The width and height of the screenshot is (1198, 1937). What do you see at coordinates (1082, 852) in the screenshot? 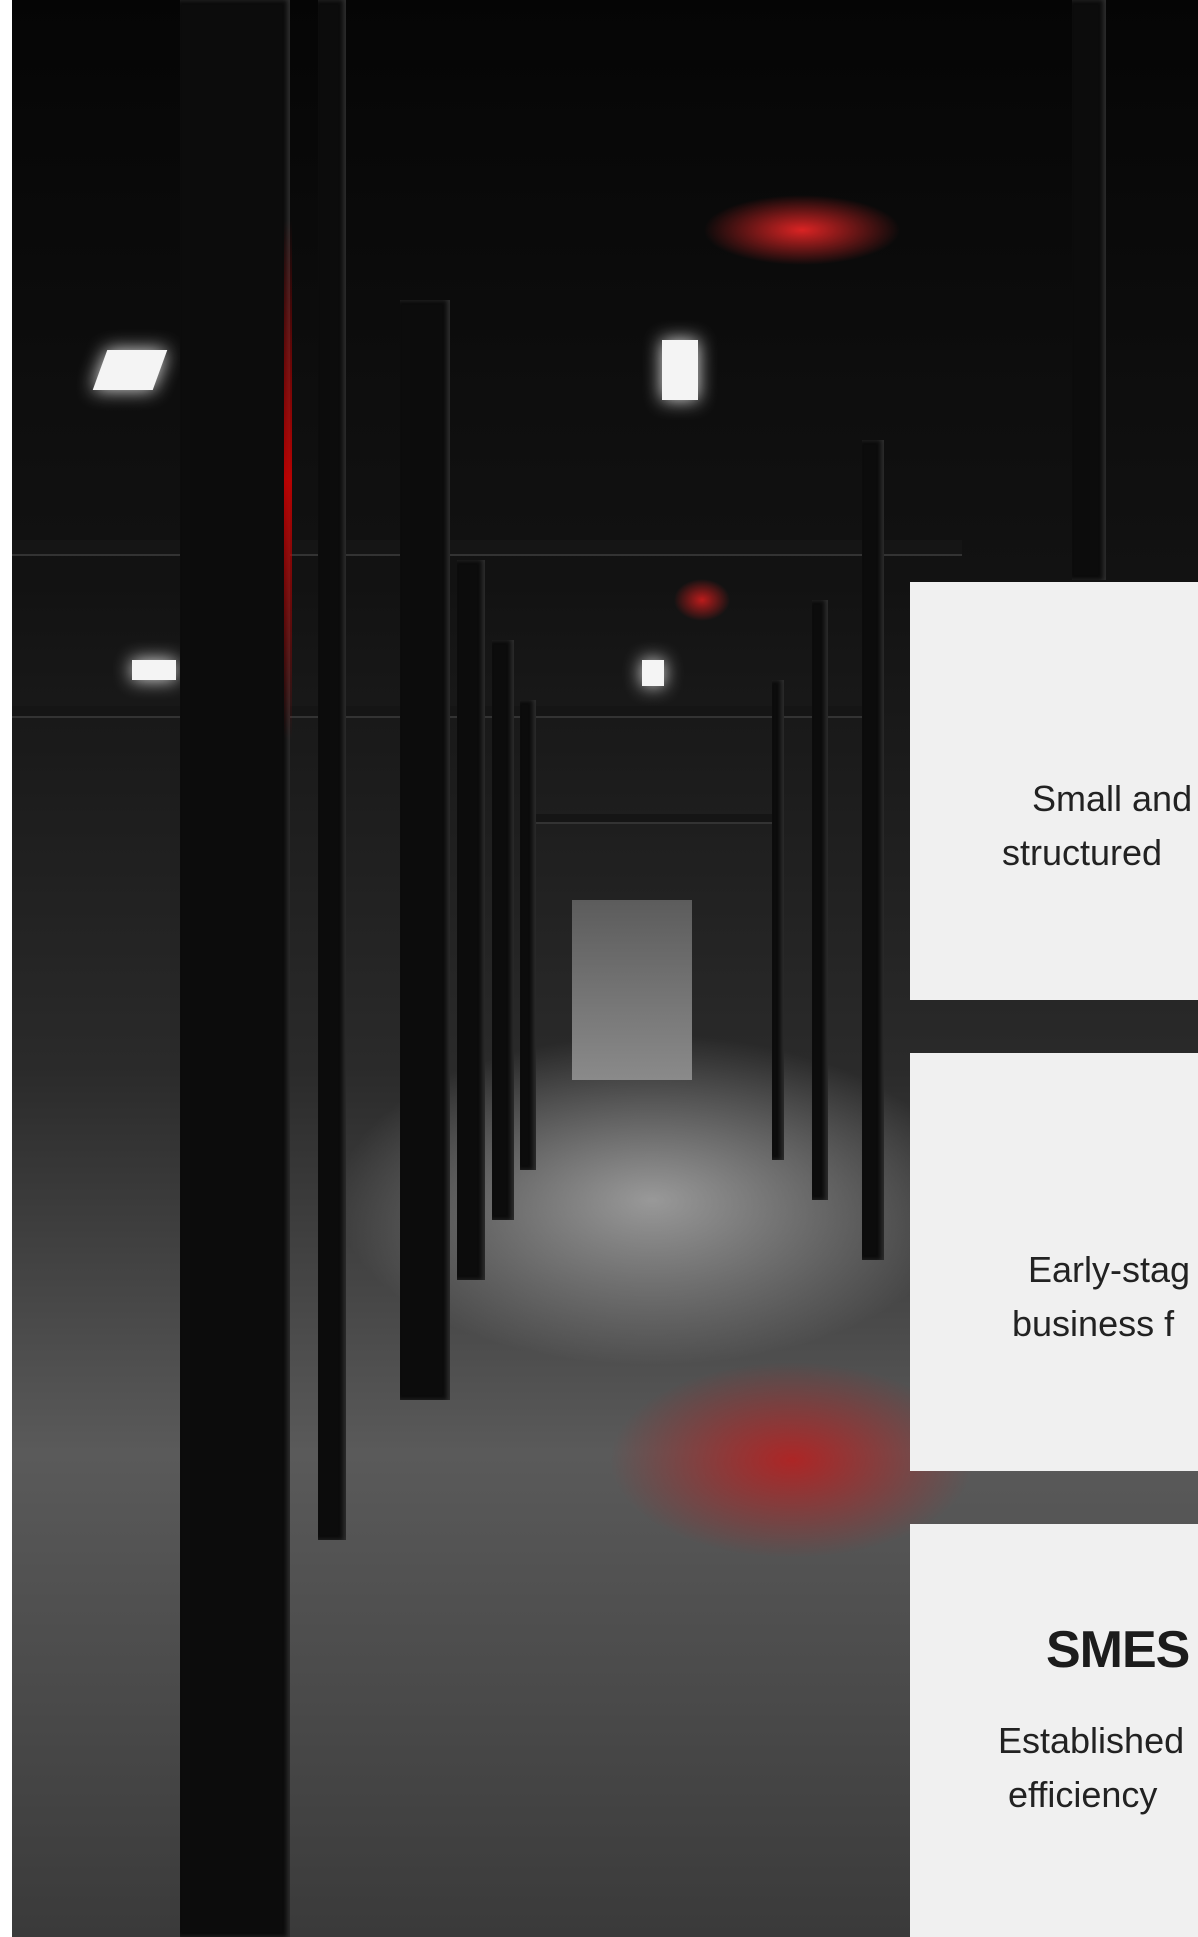
I see `card-description-line: structured` at bounding box center [1082, 852].